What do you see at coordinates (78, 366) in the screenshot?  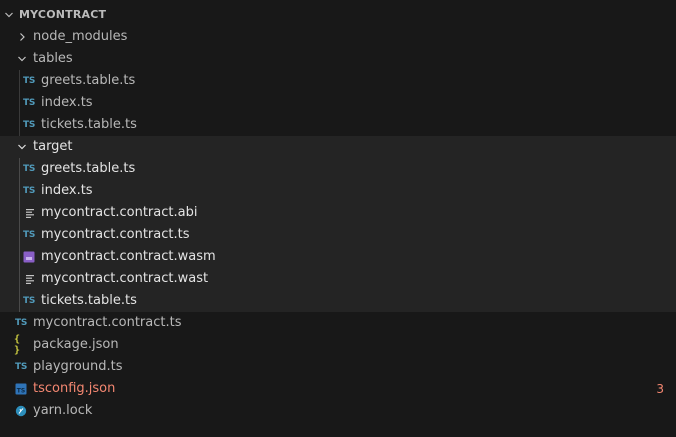 I see `file-label: playground.ts` at bounding box center [78, 366].